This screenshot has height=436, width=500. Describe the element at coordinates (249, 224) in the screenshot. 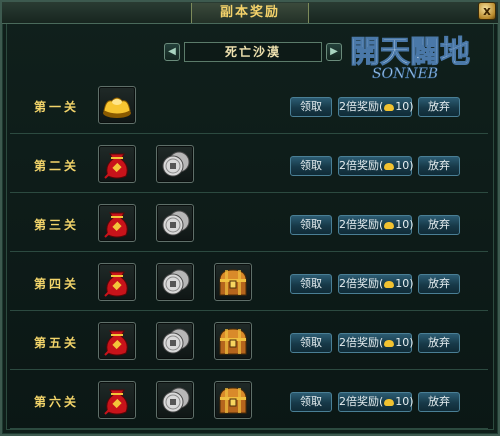

I see `reward-row: 第三关 领取 2倍奖励( 10) 放弃` at that location.